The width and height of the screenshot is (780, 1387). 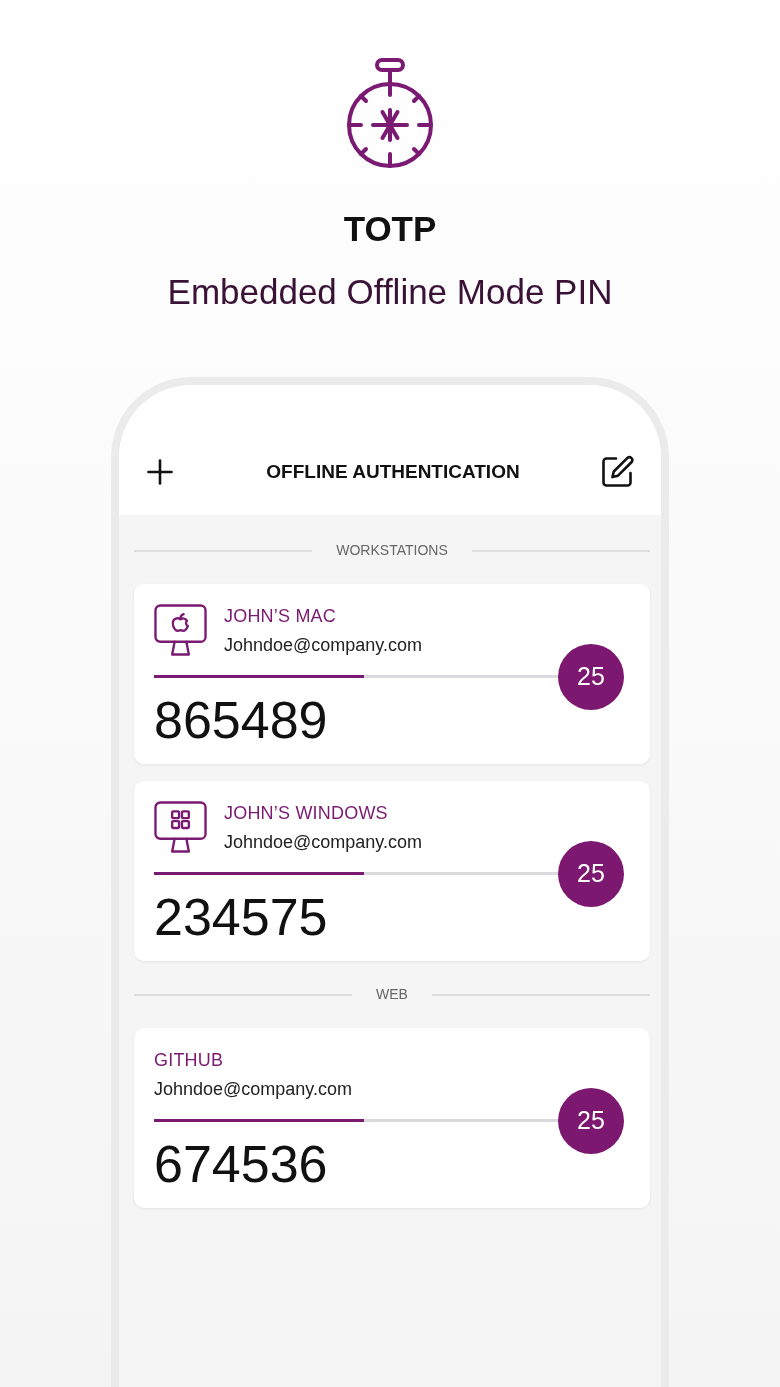 I want to click on otp-code: 234575, so click(x=241, y=917).